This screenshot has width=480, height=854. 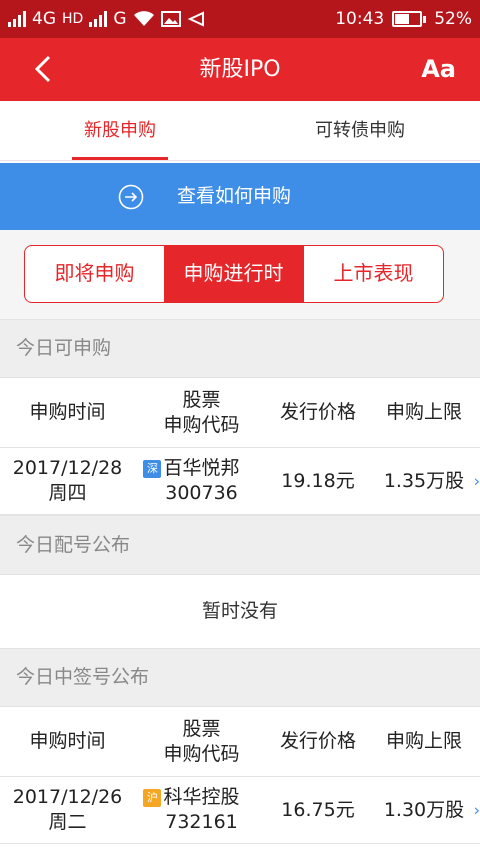 I want to click on arrow-circle-right-icon, so click(x=131, y=197).